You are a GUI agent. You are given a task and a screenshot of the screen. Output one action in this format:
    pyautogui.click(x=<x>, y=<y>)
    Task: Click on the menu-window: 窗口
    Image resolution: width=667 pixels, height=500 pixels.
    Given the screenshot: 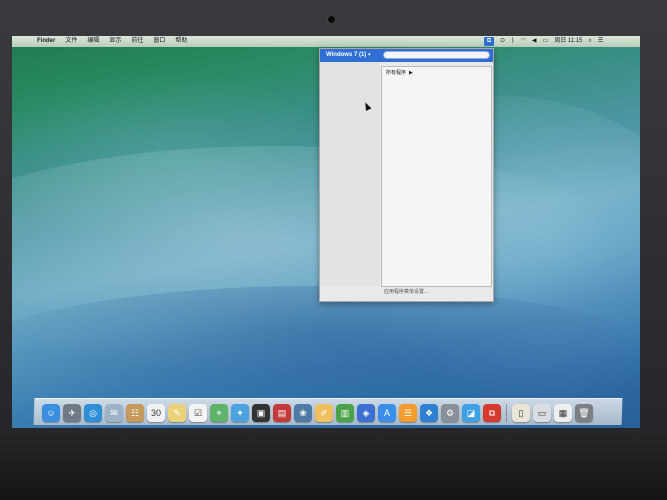 What is the action you would take?
    pyautogui.click(x=159, y=41)
    